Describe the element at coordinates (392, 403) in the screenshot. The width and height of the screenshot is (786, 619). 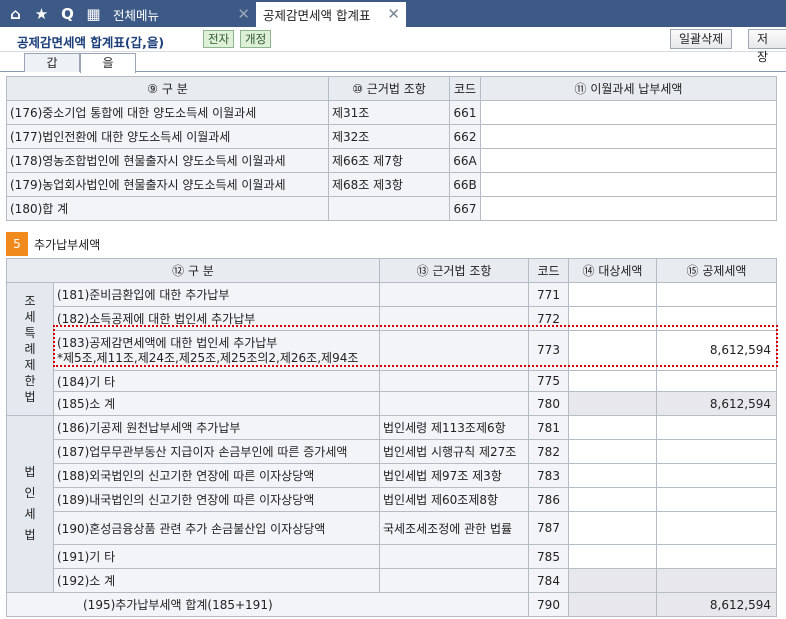
I see `table-row: (185)소 계 780 8,612,594` at that location.